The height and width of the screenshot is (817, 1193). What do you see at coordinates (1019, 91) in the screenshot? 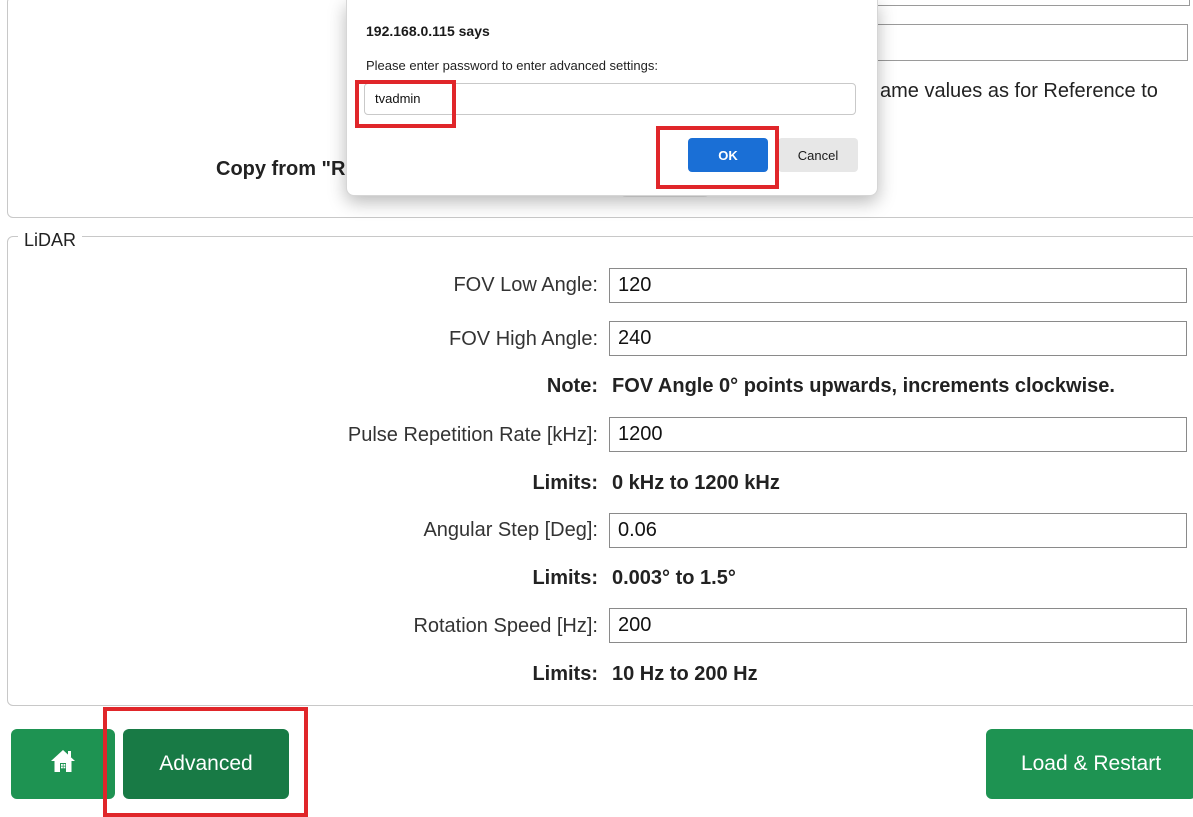
I see `reference-copy-text: ame values as for Reference to` at bounding box center [1019, 91].